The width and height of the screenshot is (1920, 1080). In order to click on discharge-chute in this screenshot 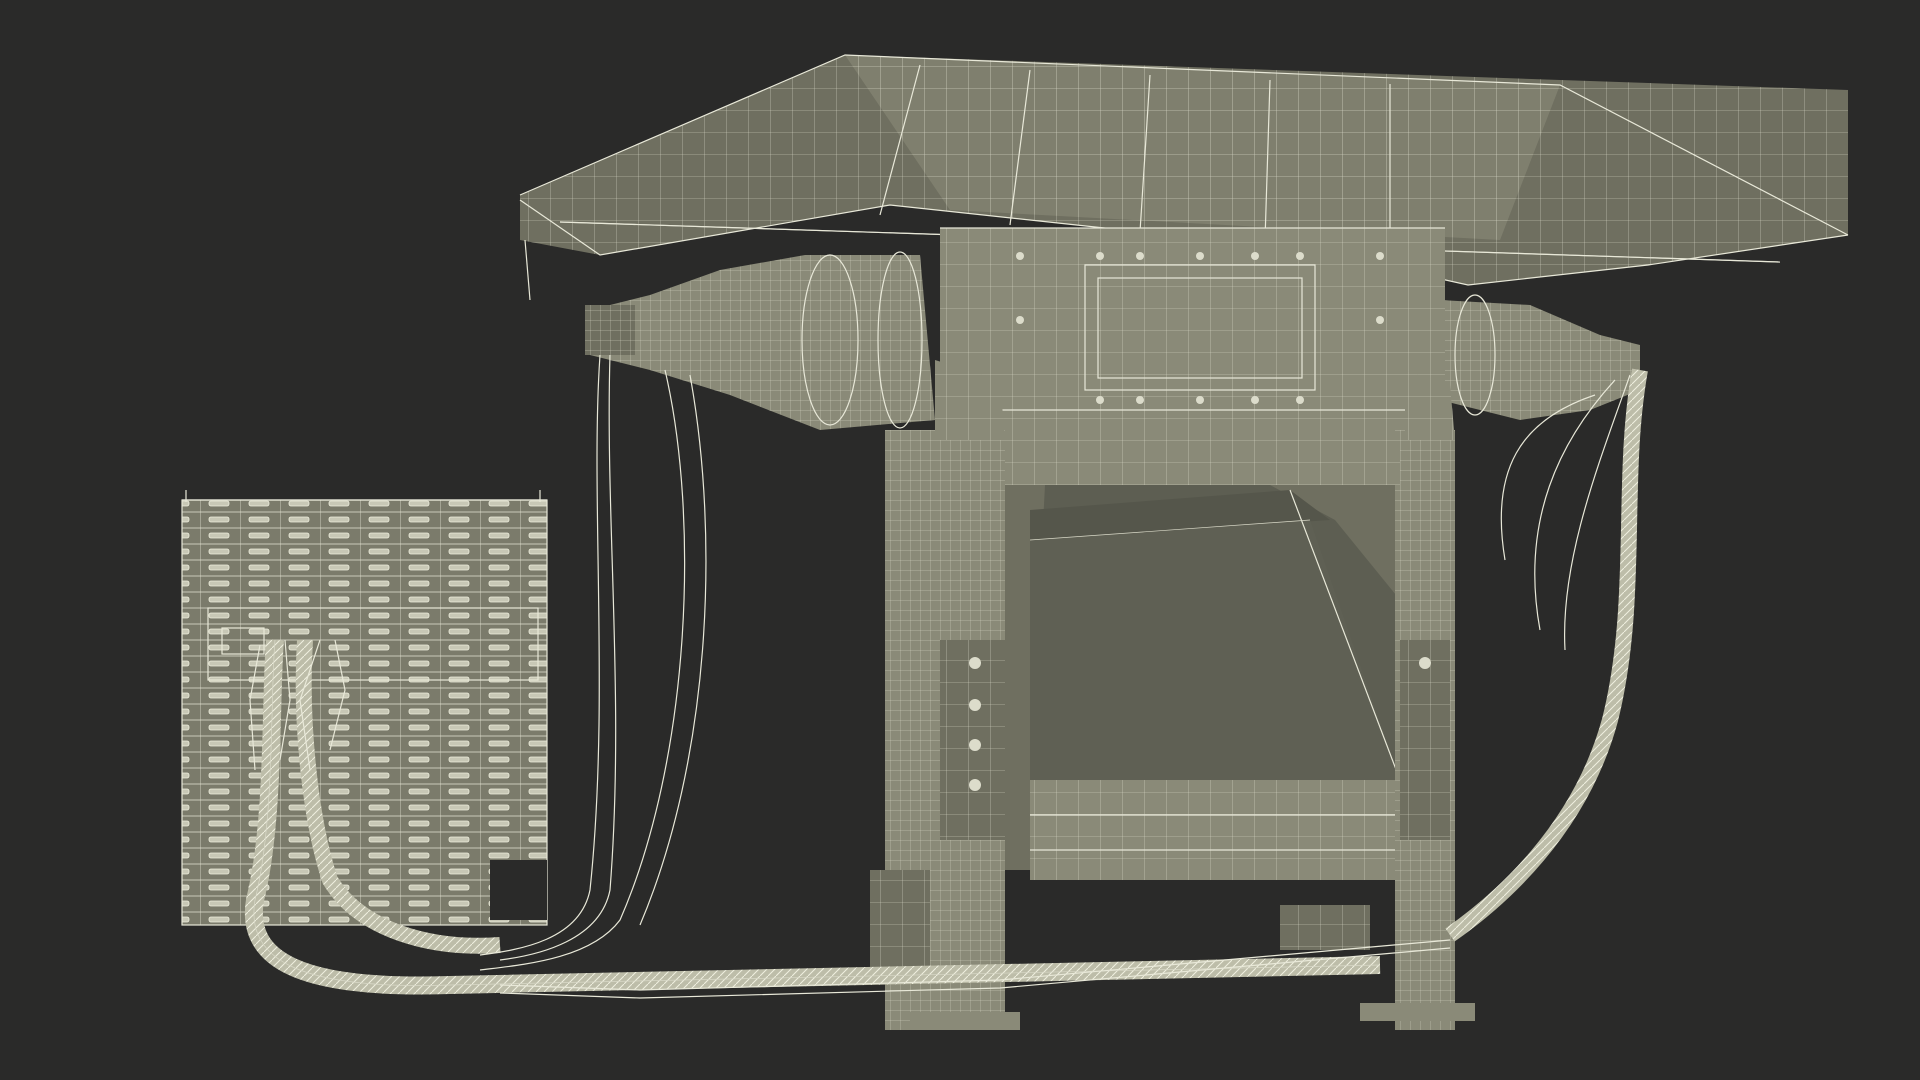, I will do `click(1203, 682)`.